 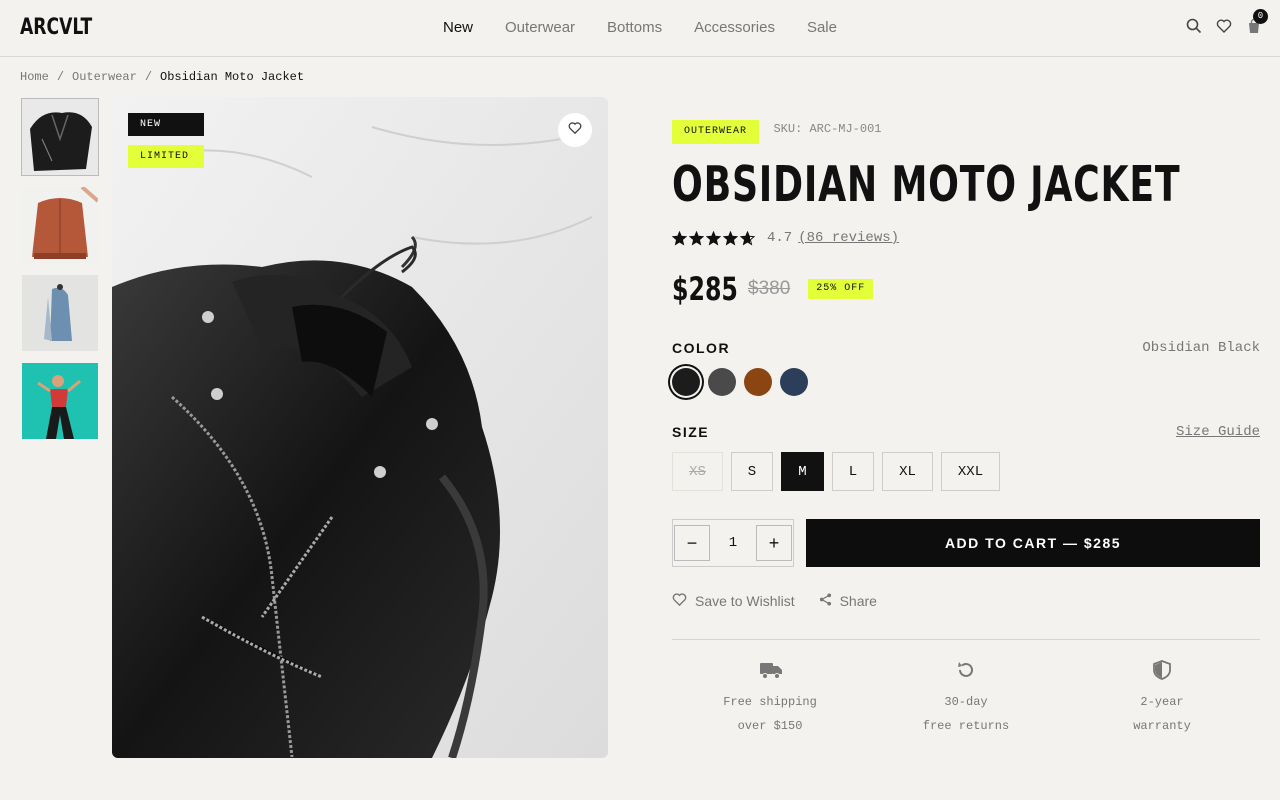 I want to click on bag-icon: 0, so click(x=1257, y=21).